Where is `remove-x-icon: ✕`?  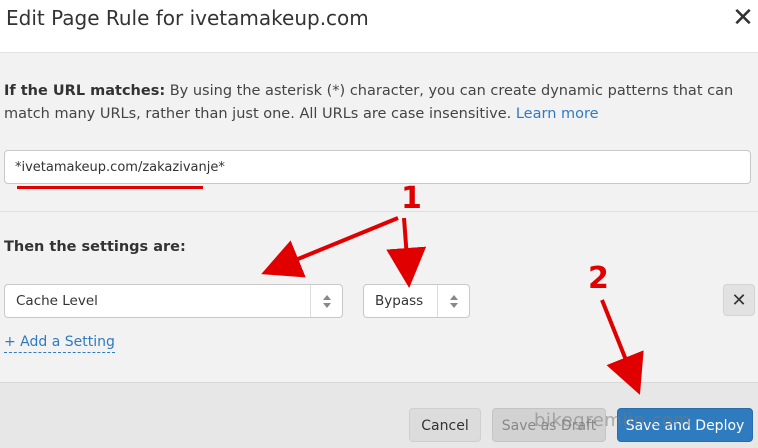 remove-x-icon: ✕ is located at coordinates (739, 300).